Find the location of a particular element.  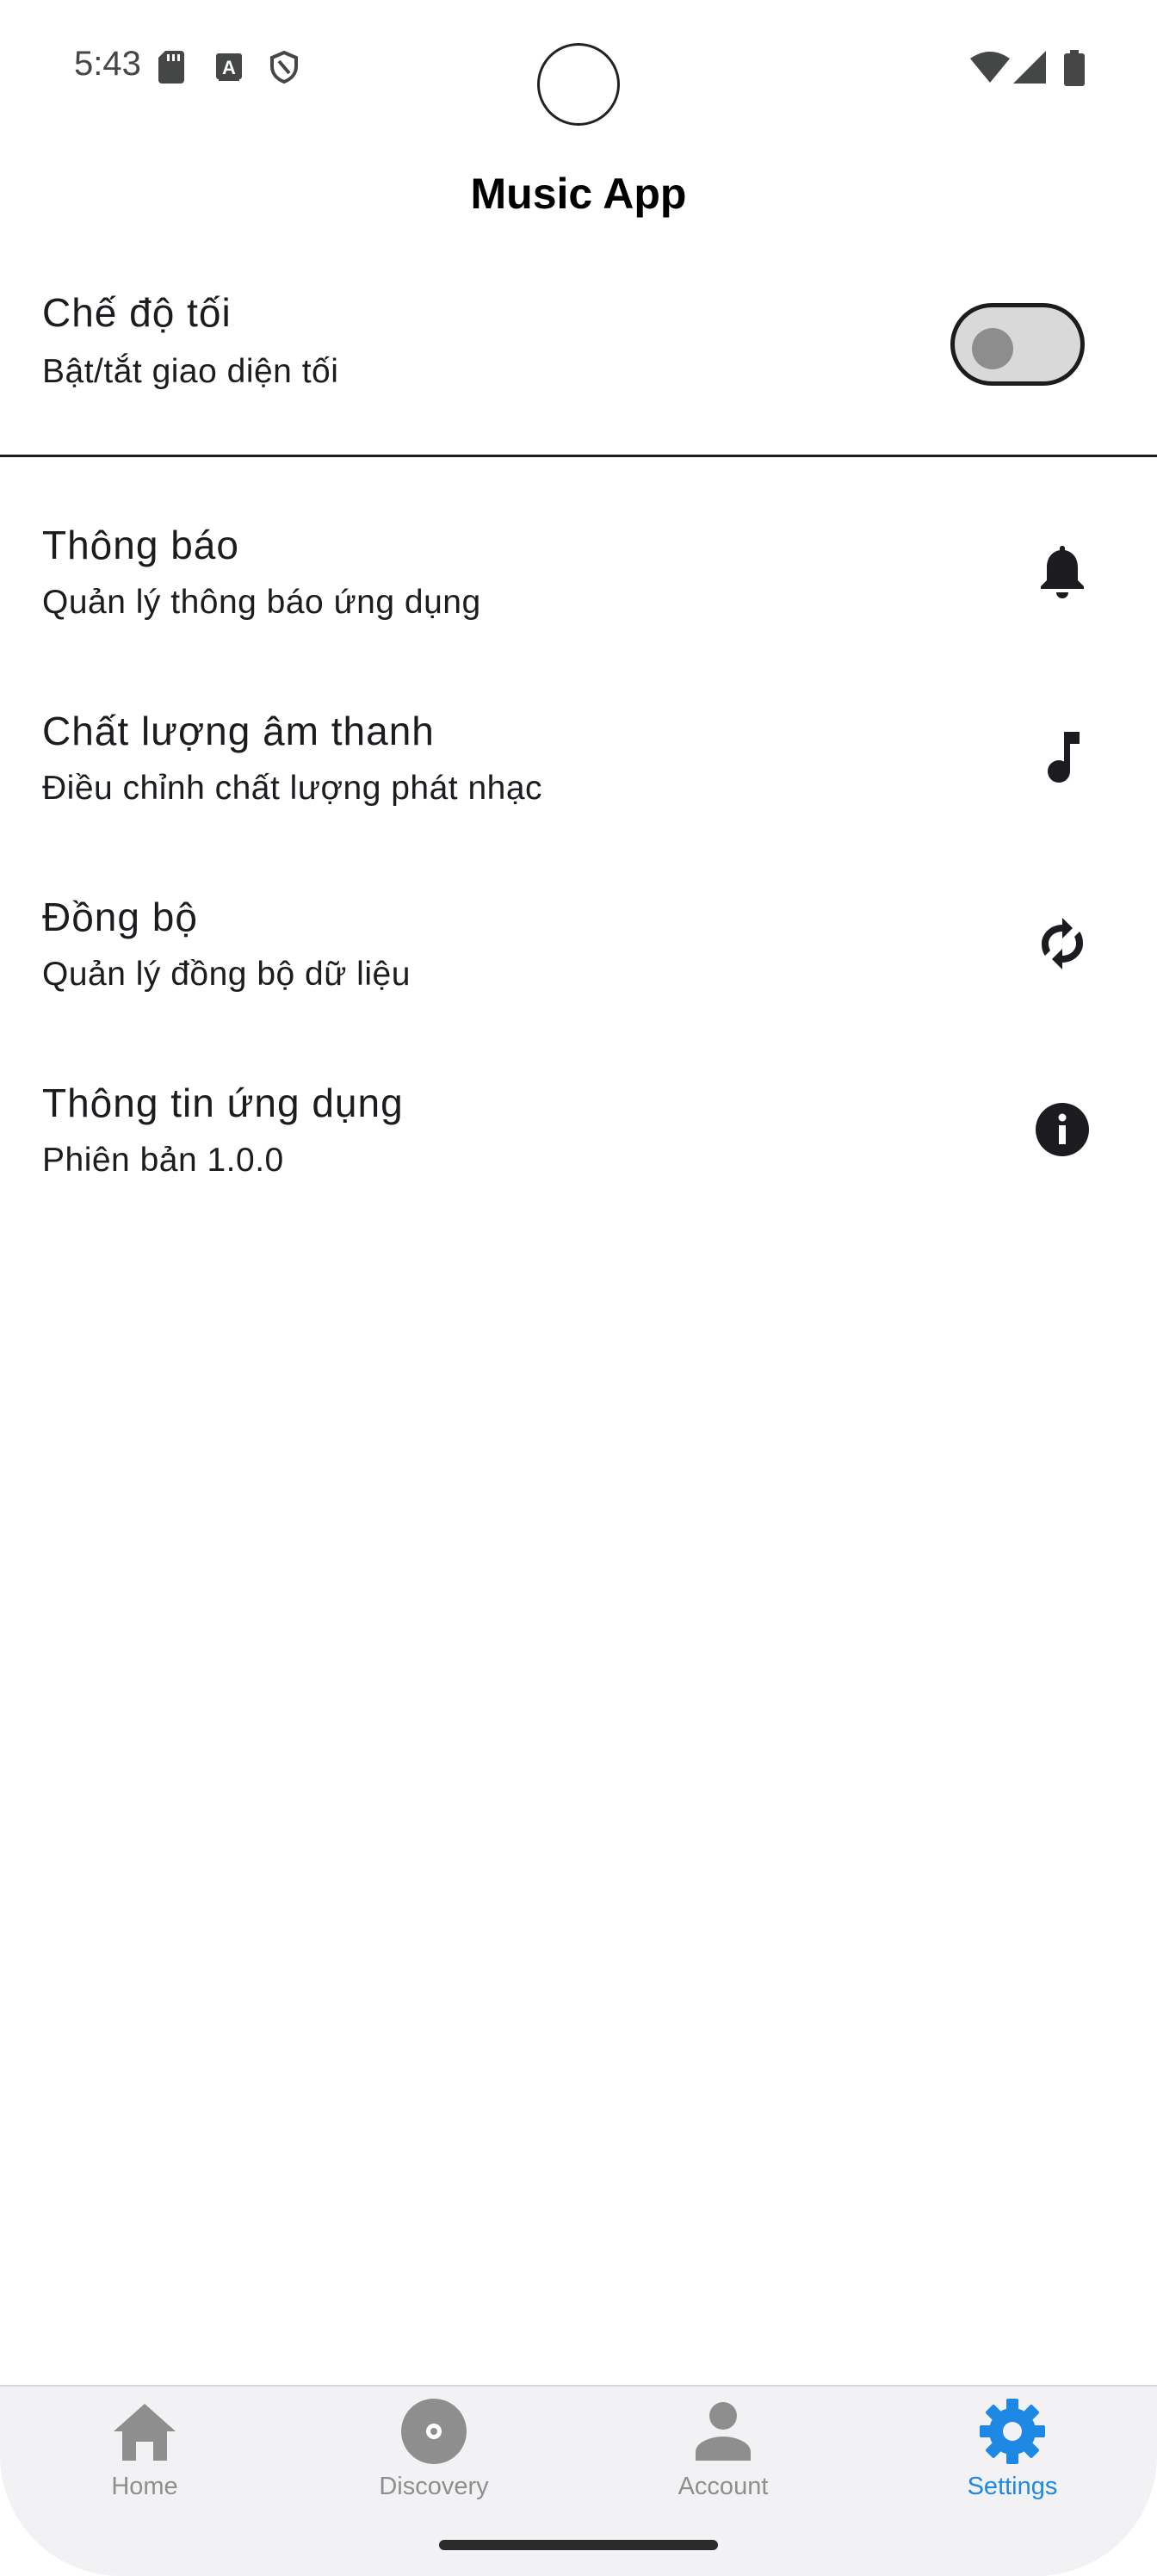

info-icon is located at coordinates (1062, 1130).